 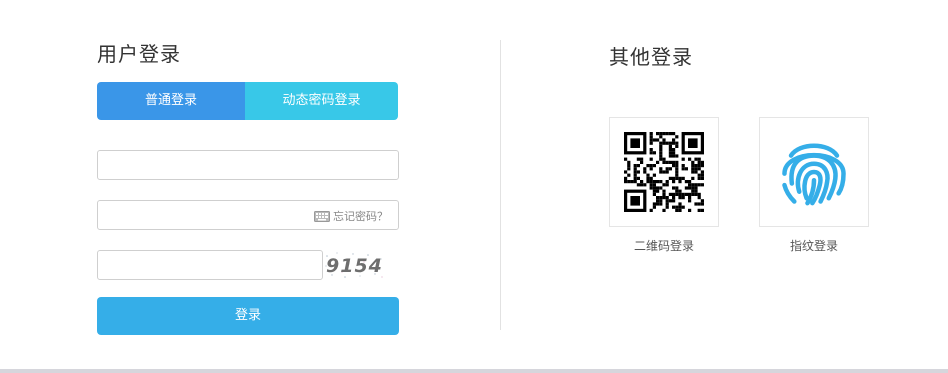 I want to click on captcha-input, so click(x=210, y=265).